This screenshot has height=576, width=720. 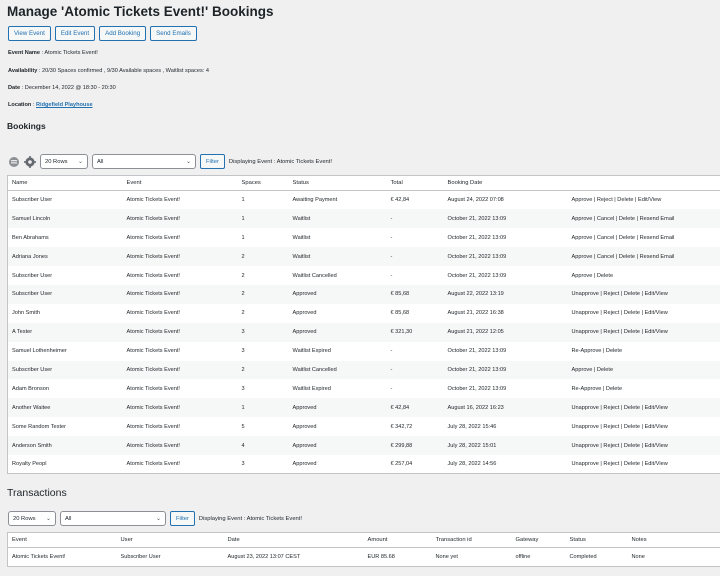 What do you see at coordinates (65, 313) in the screenshot?
I see `booking-name: John Smith` at bounding box center [65, 313].